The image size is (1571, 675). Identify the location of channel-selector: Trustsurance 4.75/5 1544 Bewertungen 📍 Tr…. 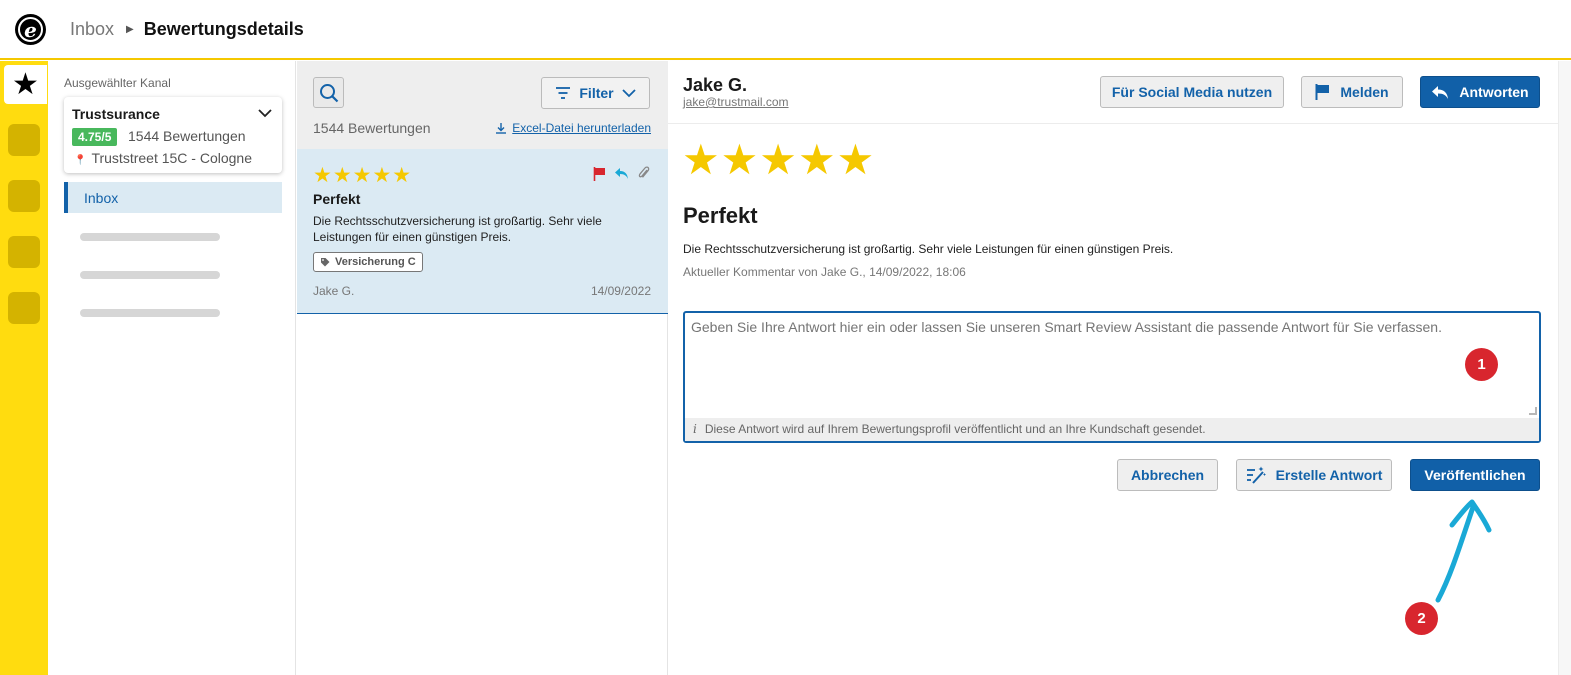
(173, 135).